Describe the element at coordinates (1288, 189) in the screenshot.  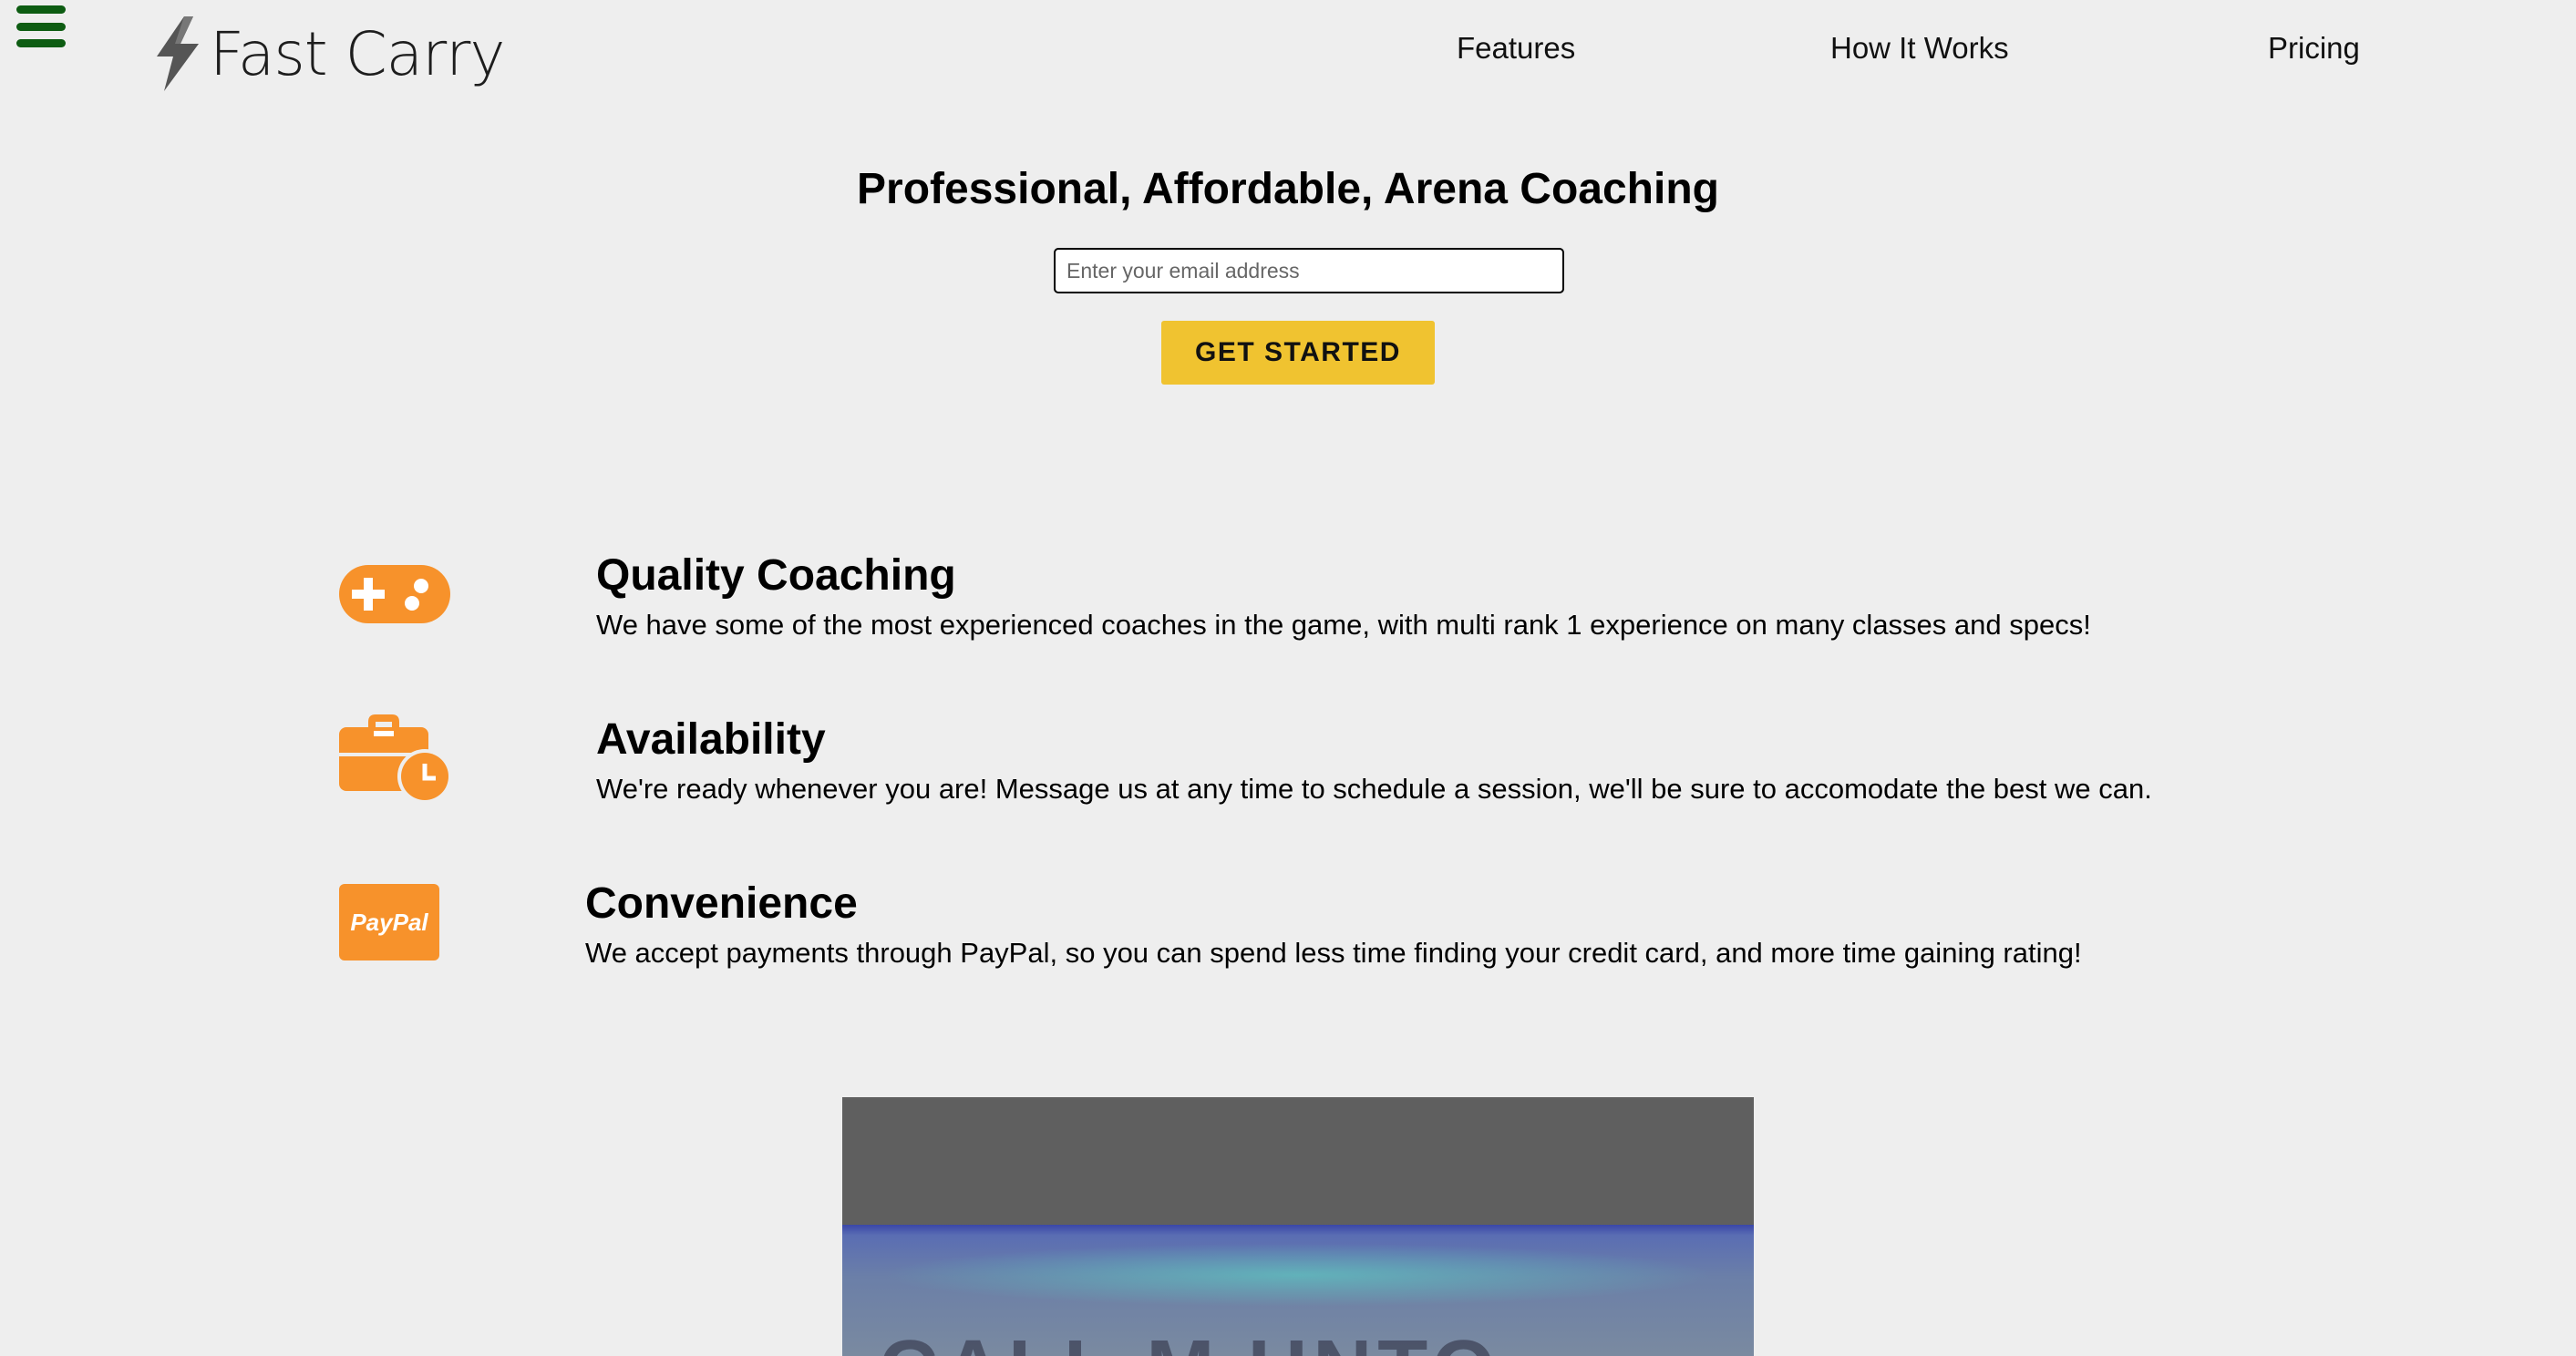
I see `hero-title: Professional, Affordable, Arena Coaching` at that location.